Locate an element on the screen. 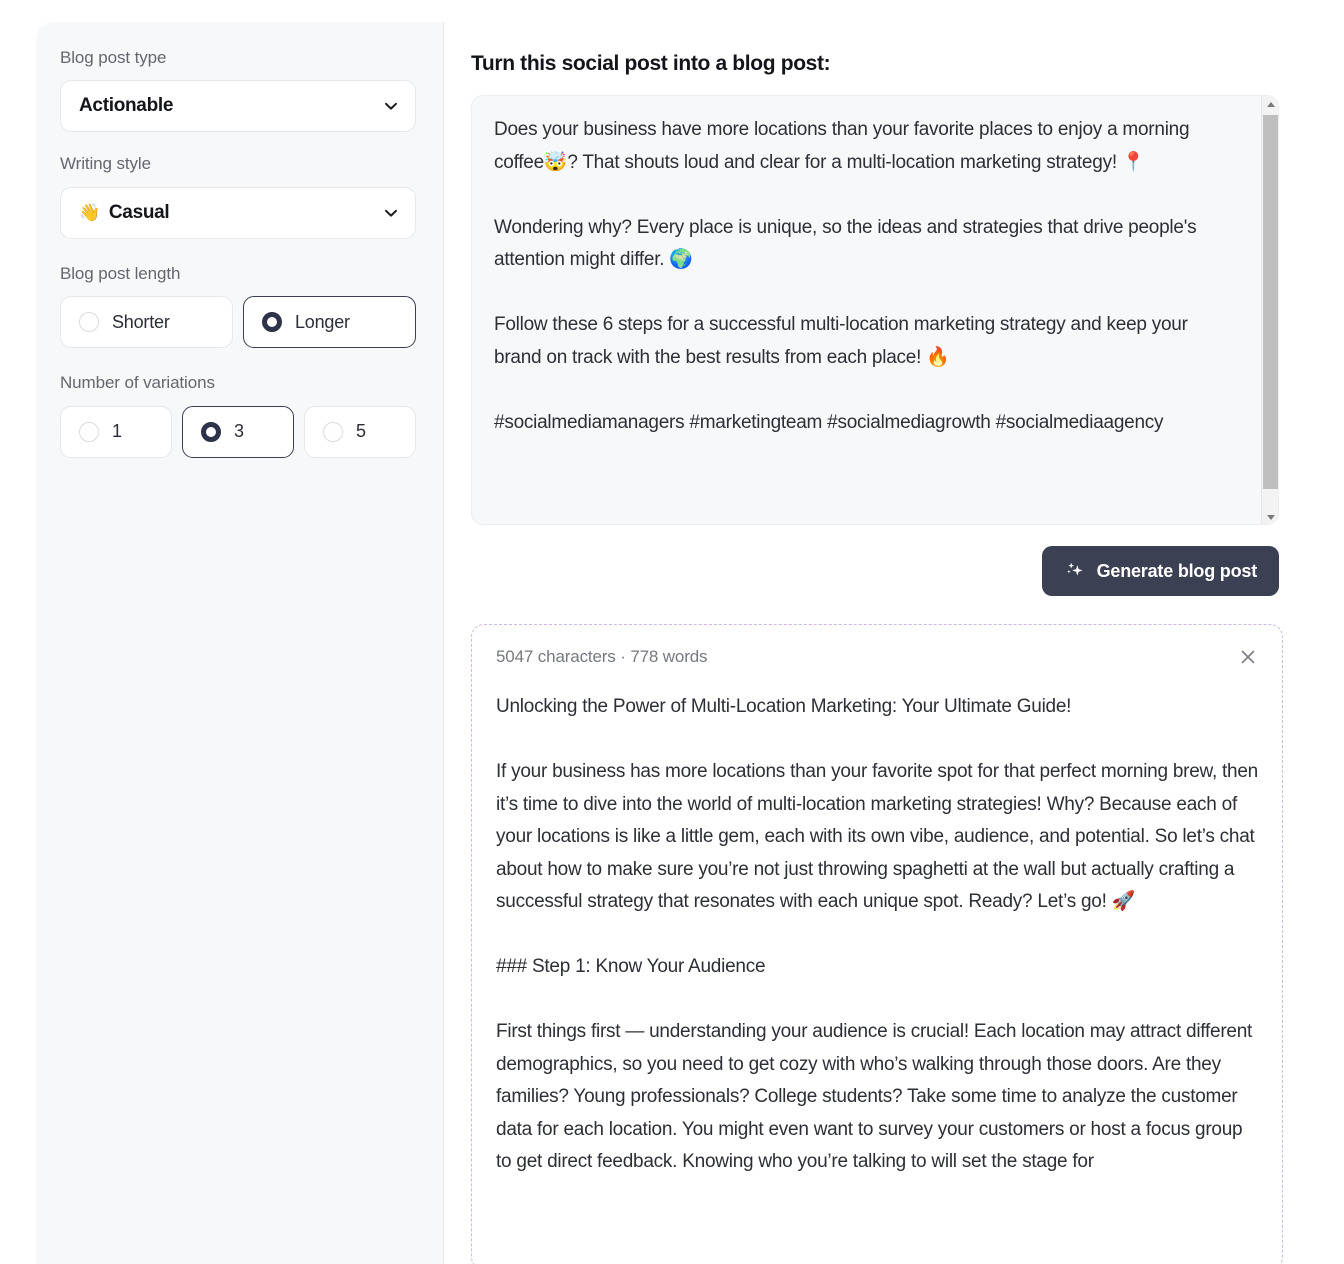  writing-style-label: Writing style is located at coordinates (105, 164).